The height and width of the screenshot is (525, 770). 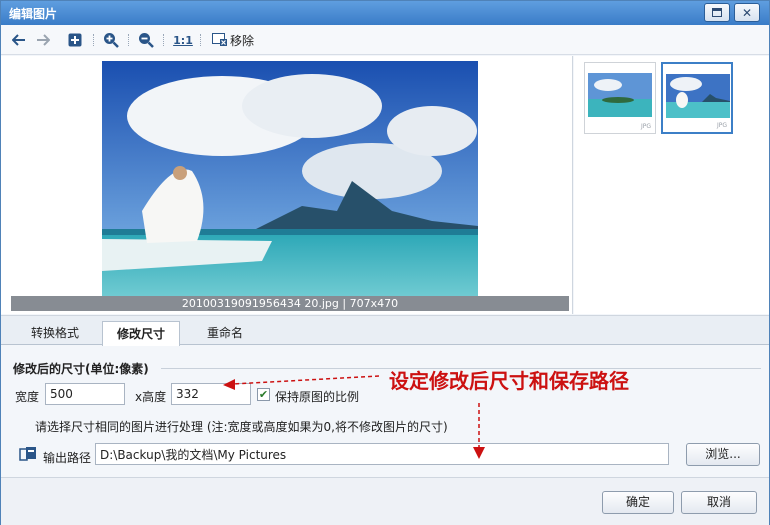 I want to click on thumbnail-item: JPG, so click(x=620, y=98).